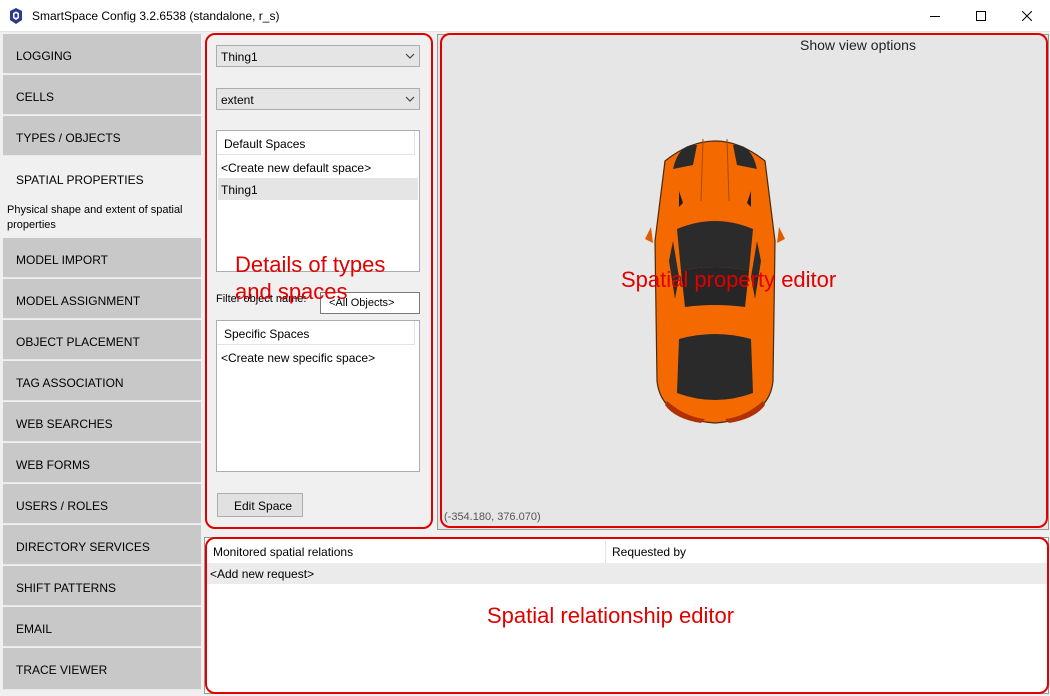  Describe the element at coordinates (62, 670) in the screenshot. I see `sidebar-item-label: TRACE VIEWER` at that location.